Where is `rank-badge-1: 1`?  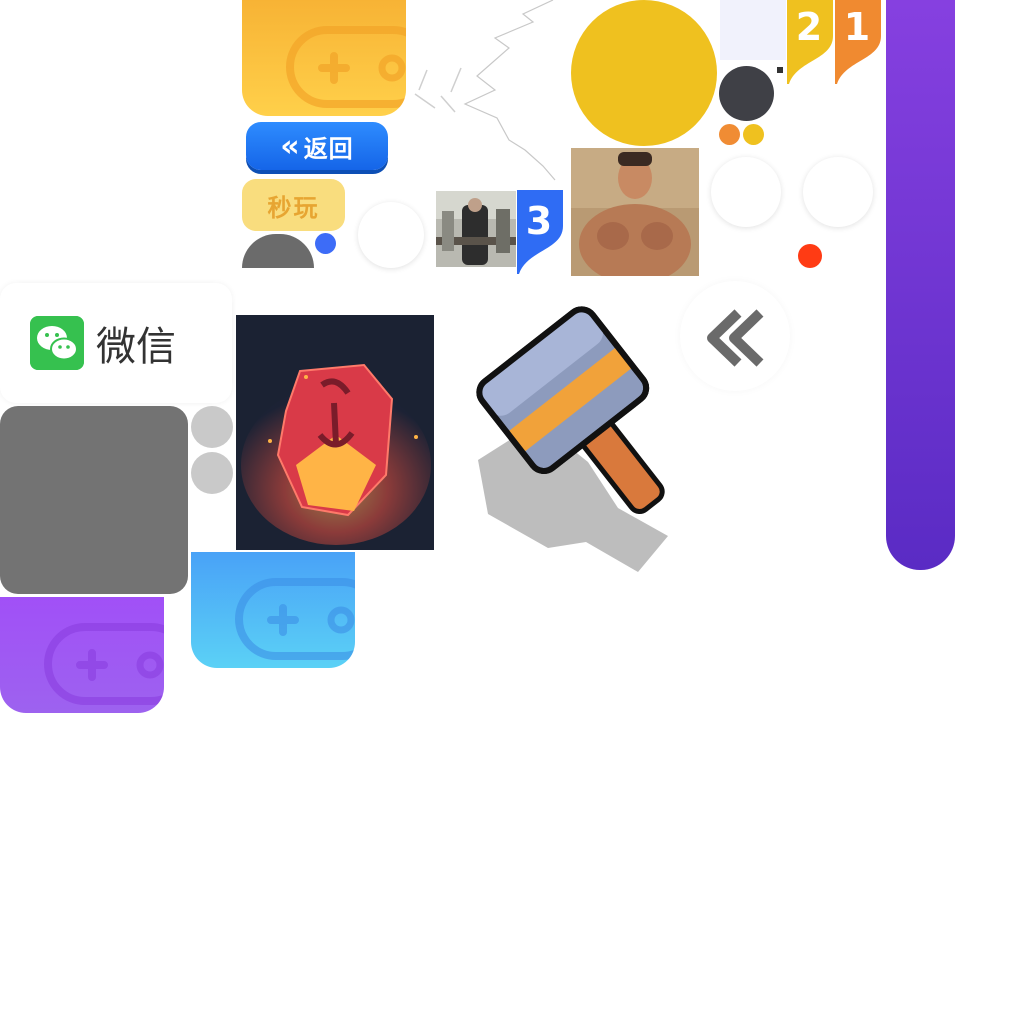 rank-badge-1: 1 is located at coordinates (858, 42).